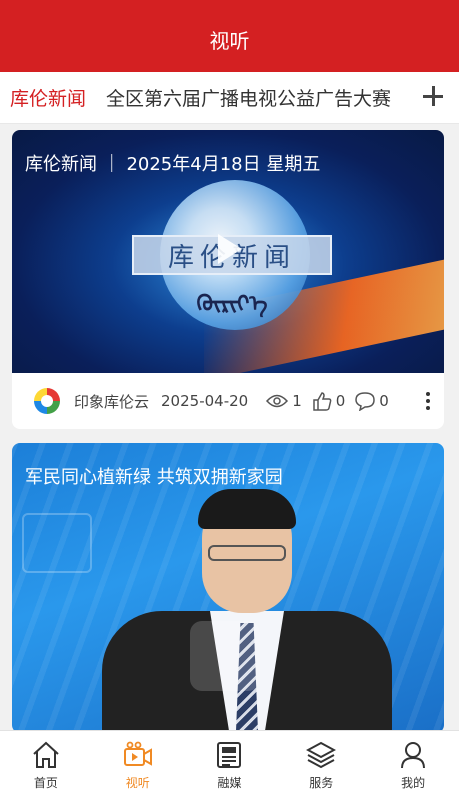  I want to click on like-button: 0, so click(329, 401).